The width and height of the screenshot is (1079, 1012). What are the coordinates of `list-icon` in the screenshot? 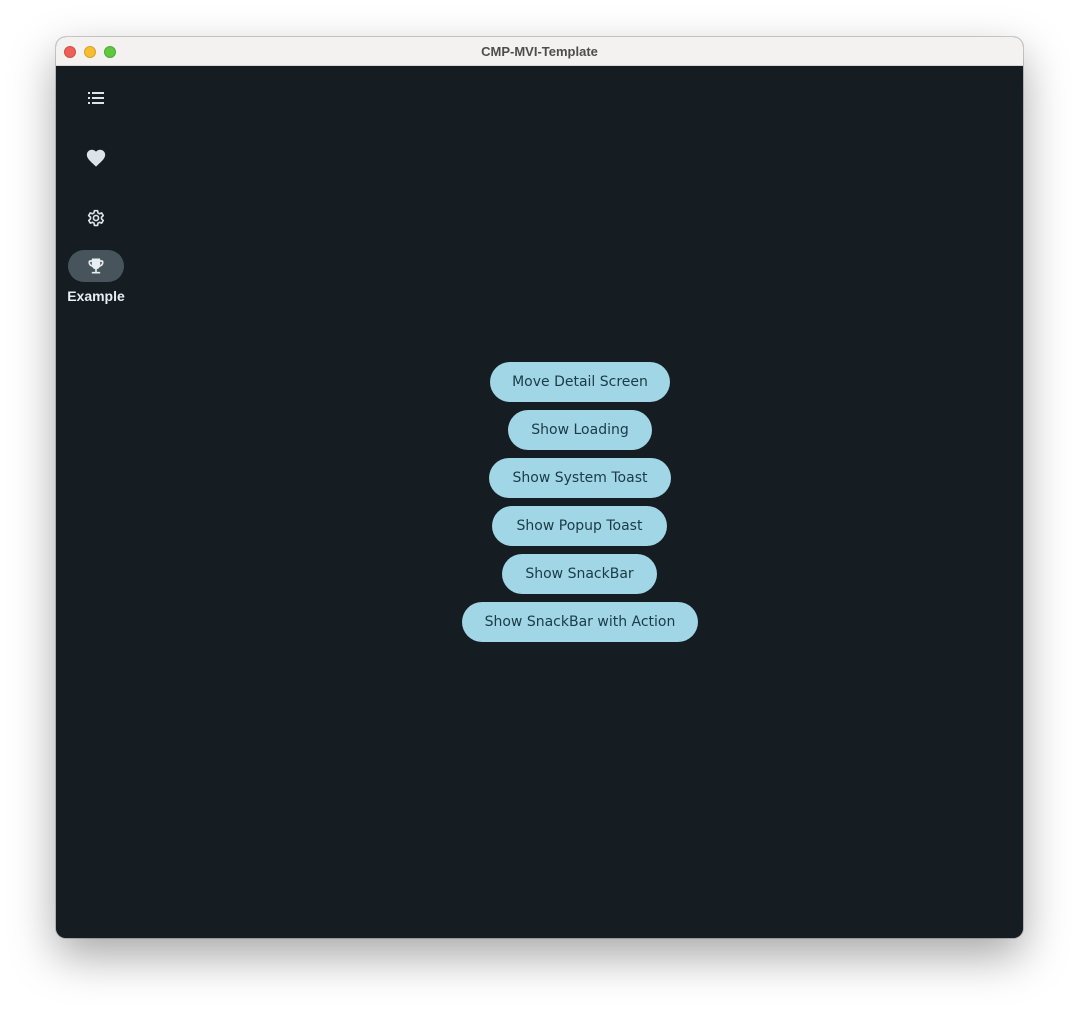 It's located at (96, 98).